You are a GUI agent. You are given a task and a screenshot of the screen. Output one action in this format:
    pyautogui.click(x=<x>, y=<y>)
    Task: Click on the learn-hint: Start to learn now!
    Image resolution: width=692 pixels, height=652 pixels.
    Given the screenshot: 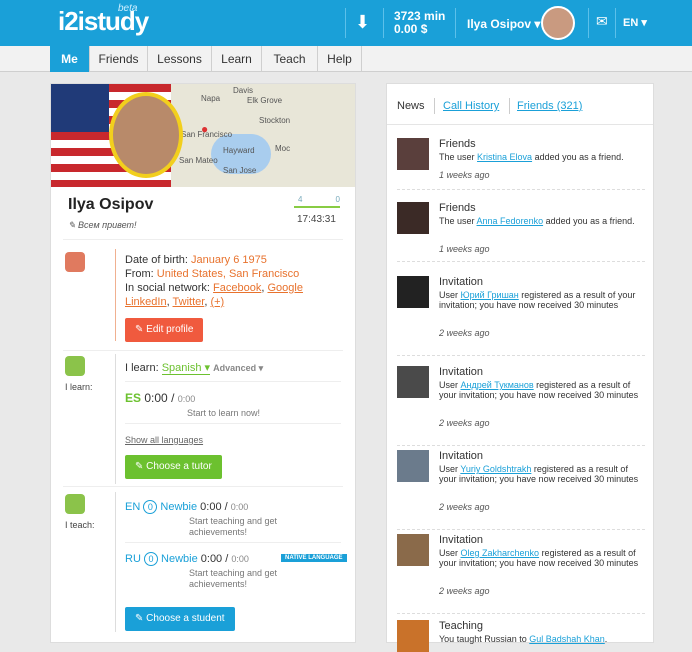 What is the action you would take?
    pyautogui.click(x=224, y=413)
    